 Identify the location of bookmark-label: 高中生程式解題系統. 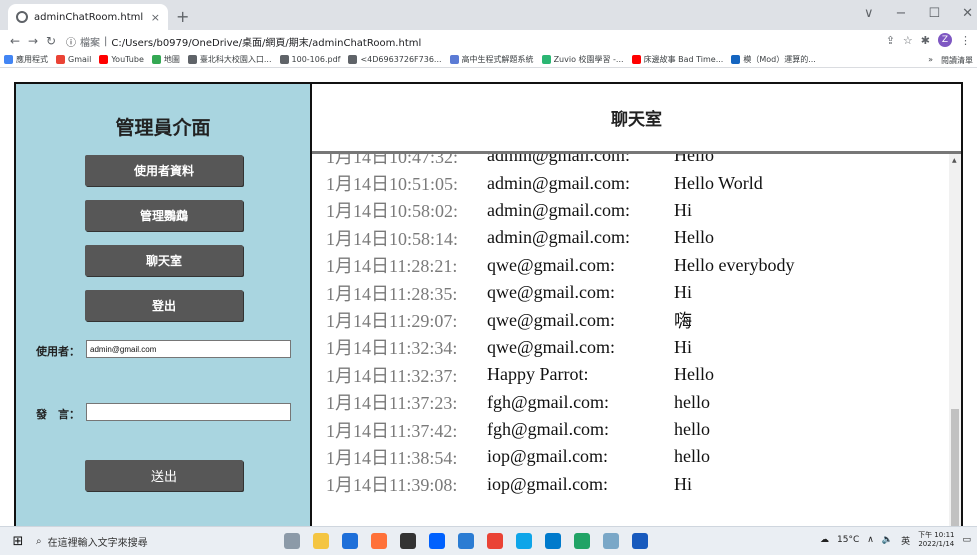
(497, 59).